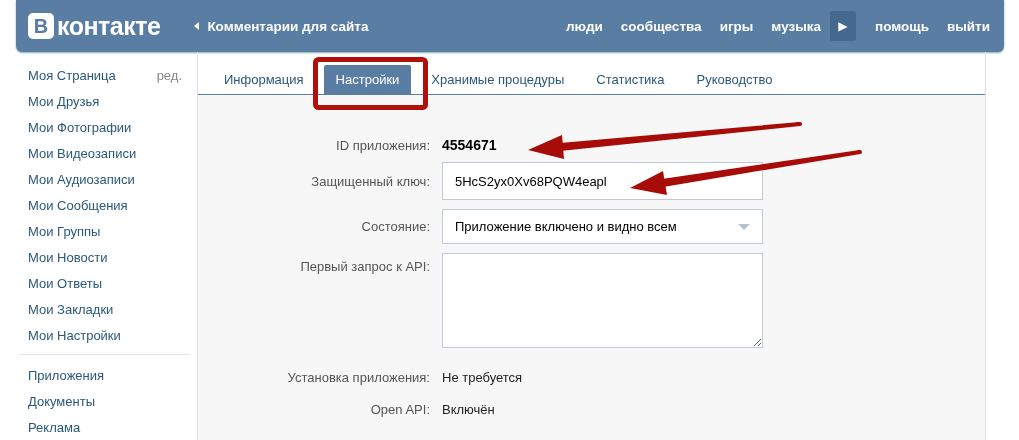  What do you see at coordinates (61, 401) in the screenshot?
I see `sidebar-item: Документы` at bounding box center [61, 401].